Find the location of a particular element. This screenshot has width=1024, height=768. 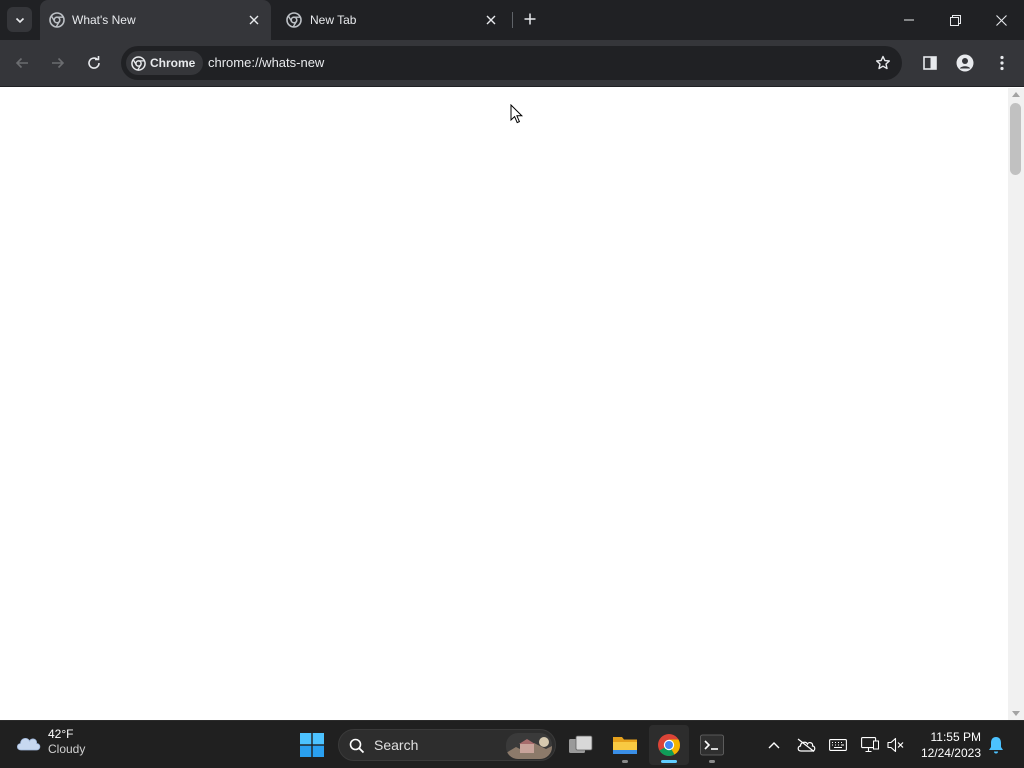

chrome-taskbar-button is located at coordinates (669, 745).